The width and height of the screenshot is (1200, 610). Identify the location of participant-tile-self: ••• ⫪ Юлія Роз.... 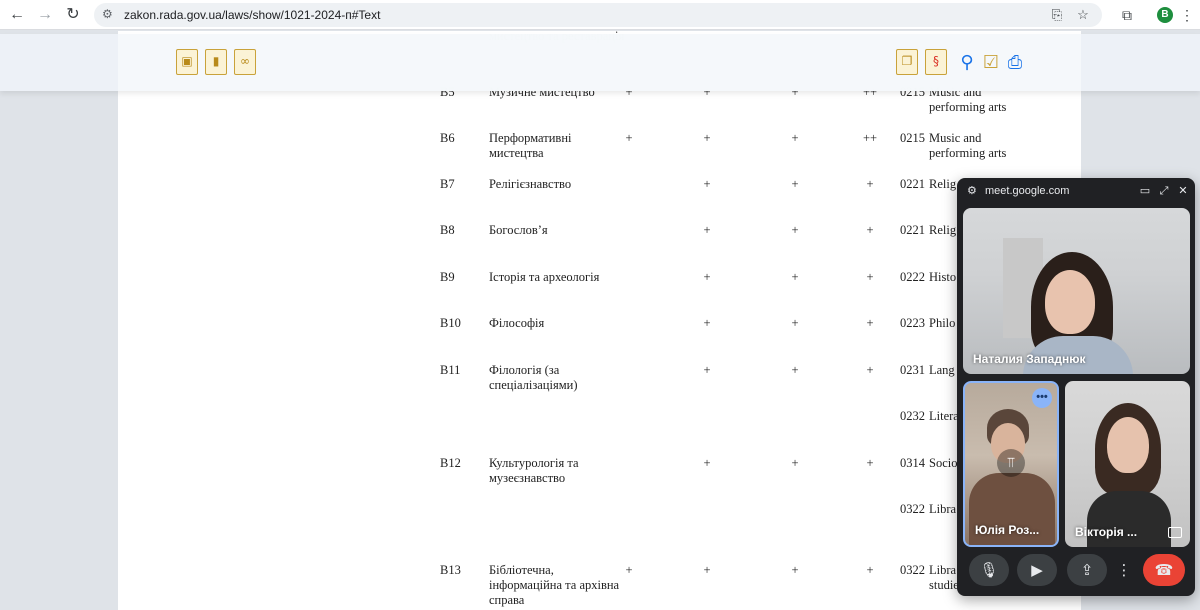
(1011, 464).